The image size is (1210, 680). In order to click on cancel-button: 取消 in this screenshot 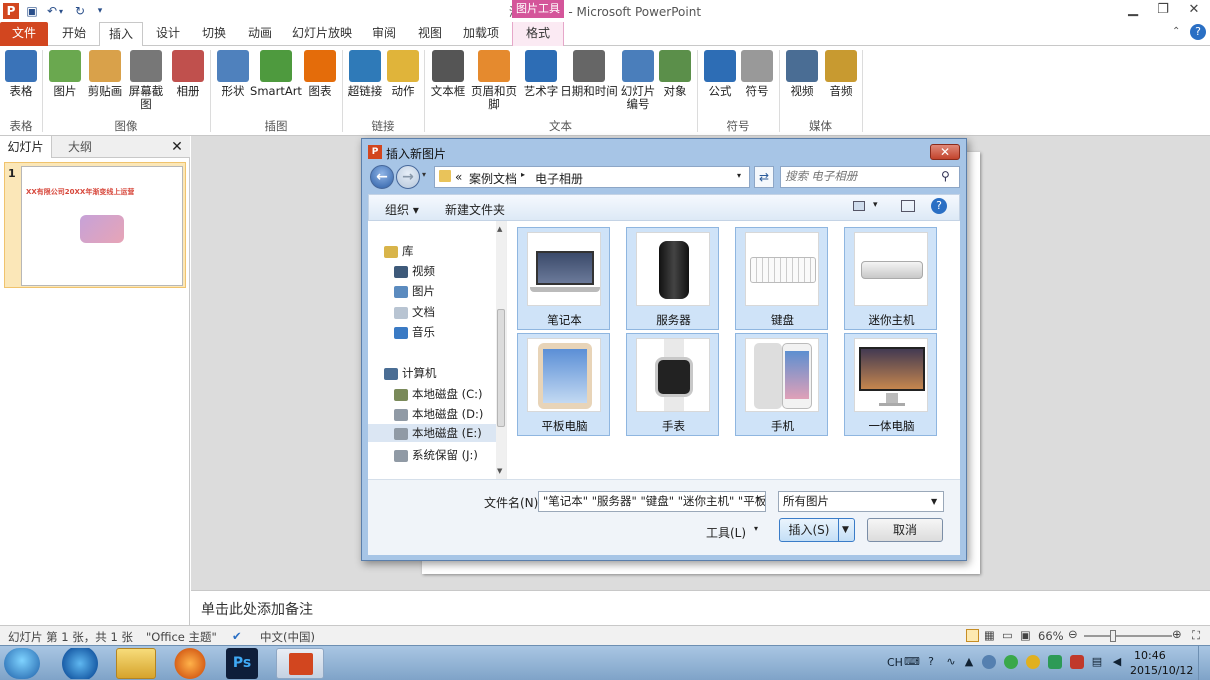, I will do `click(905, 530)`.